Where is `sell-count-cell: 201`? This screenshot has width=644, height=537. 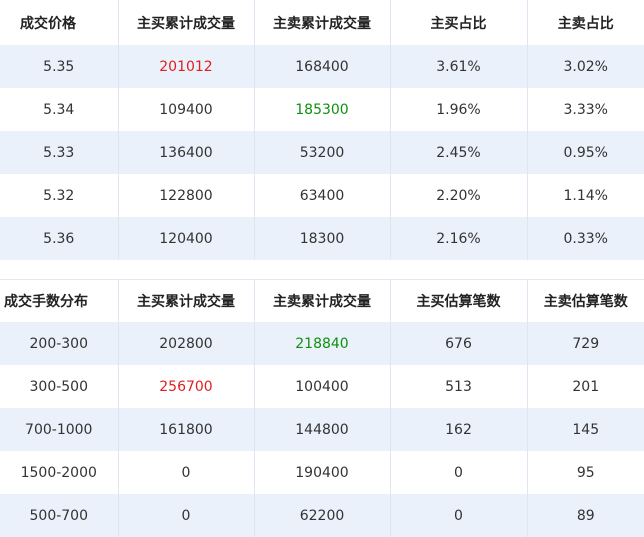 sell-count-cell: 201 is located at coordinates (585, 386).